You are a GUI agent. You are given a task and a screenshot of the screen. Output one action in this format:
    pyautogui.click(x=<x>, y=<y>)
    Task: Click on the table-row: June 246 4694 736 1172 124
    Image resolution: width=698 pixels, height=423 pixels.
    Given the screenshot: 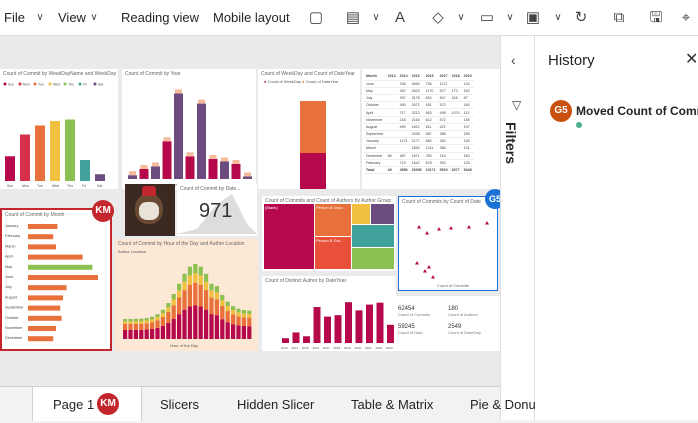 What is the action you would take?
    pyautogui.click(x=419, y=84)
    